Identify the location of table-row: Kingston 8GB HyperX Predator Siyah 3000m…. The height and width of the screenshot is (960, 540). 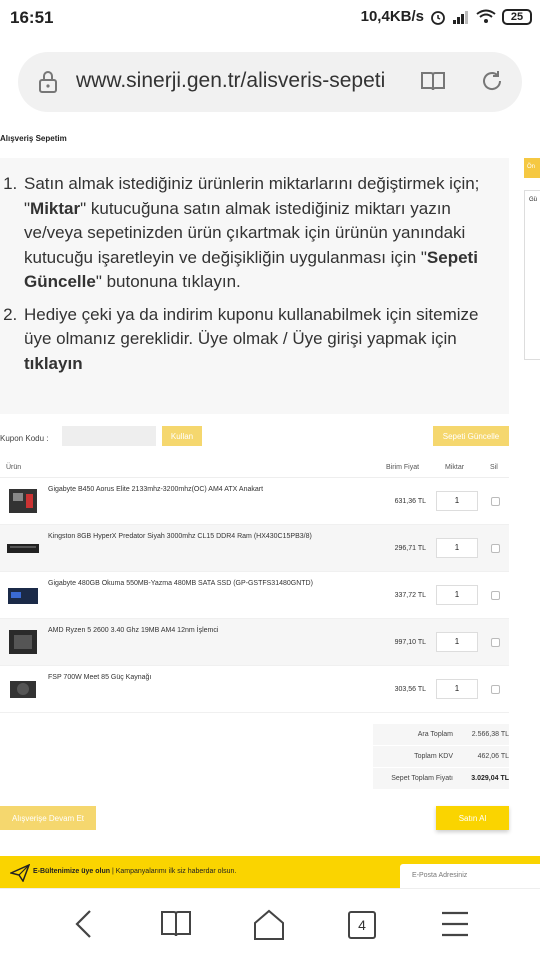
(254, 548).